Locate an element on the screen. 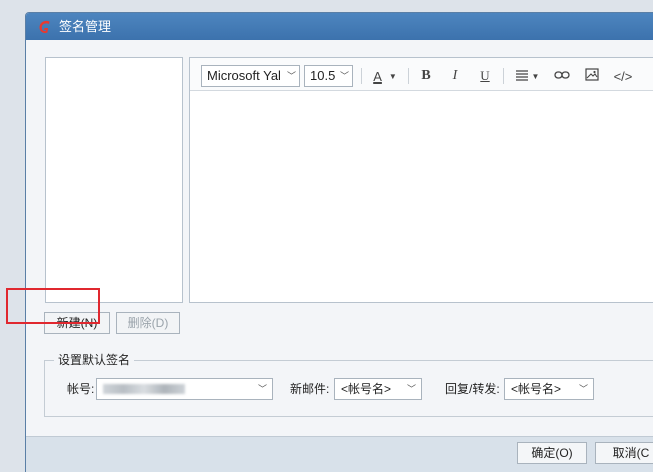  font-size-select: 10.5 ﹀ is located at coordinates (328, 76).